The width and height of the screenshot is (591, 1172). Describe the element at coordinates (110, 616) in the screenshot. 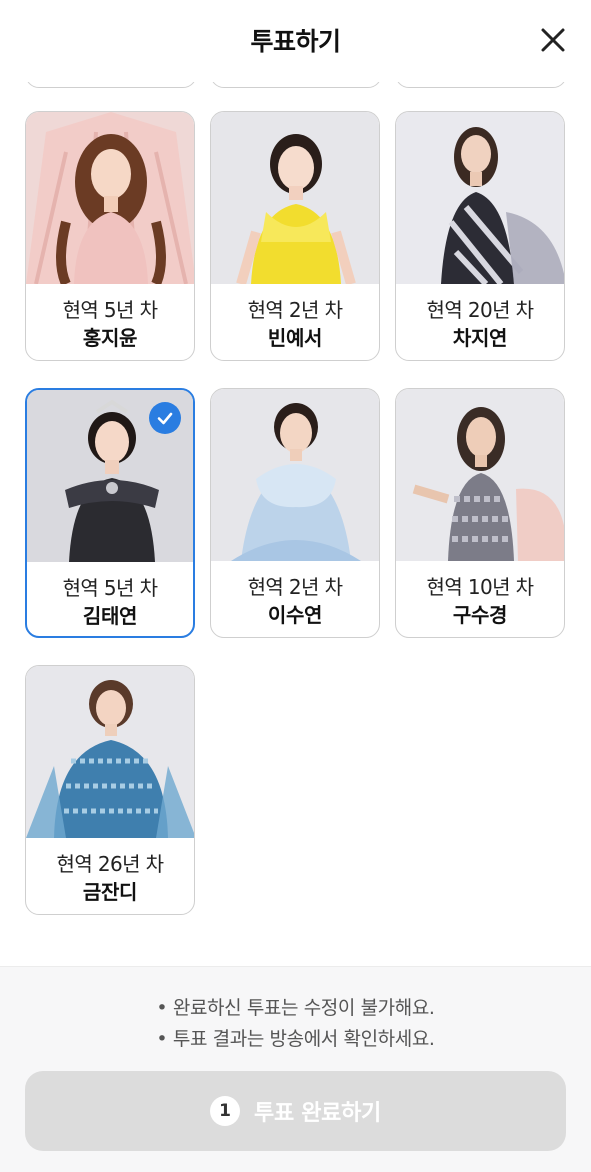

I see `candidate-name: 김태연` at that location.